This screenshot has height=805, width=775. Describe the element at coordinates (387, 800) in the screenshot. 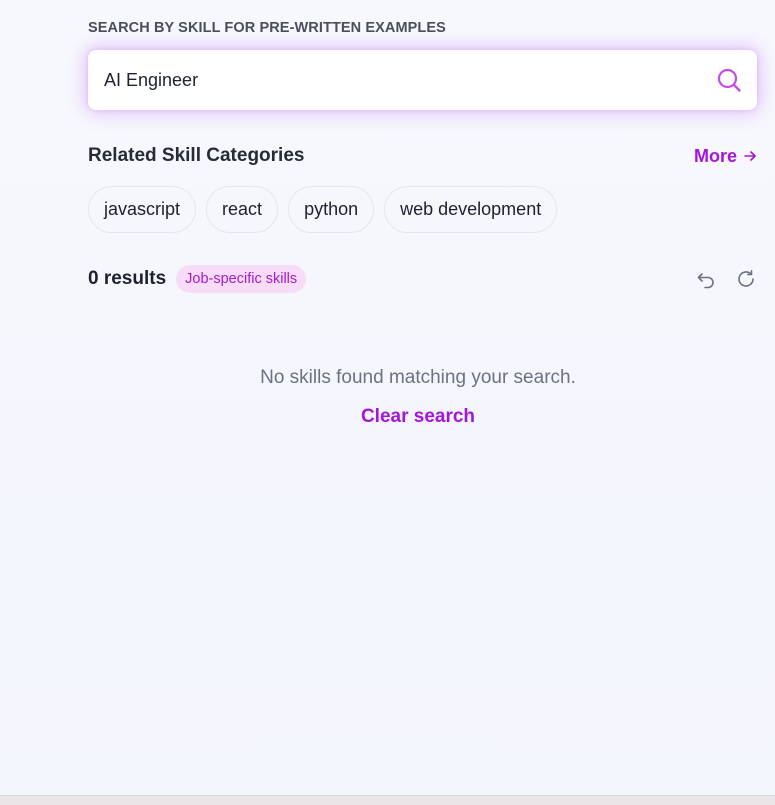

I see `bottom-strip` at that location.